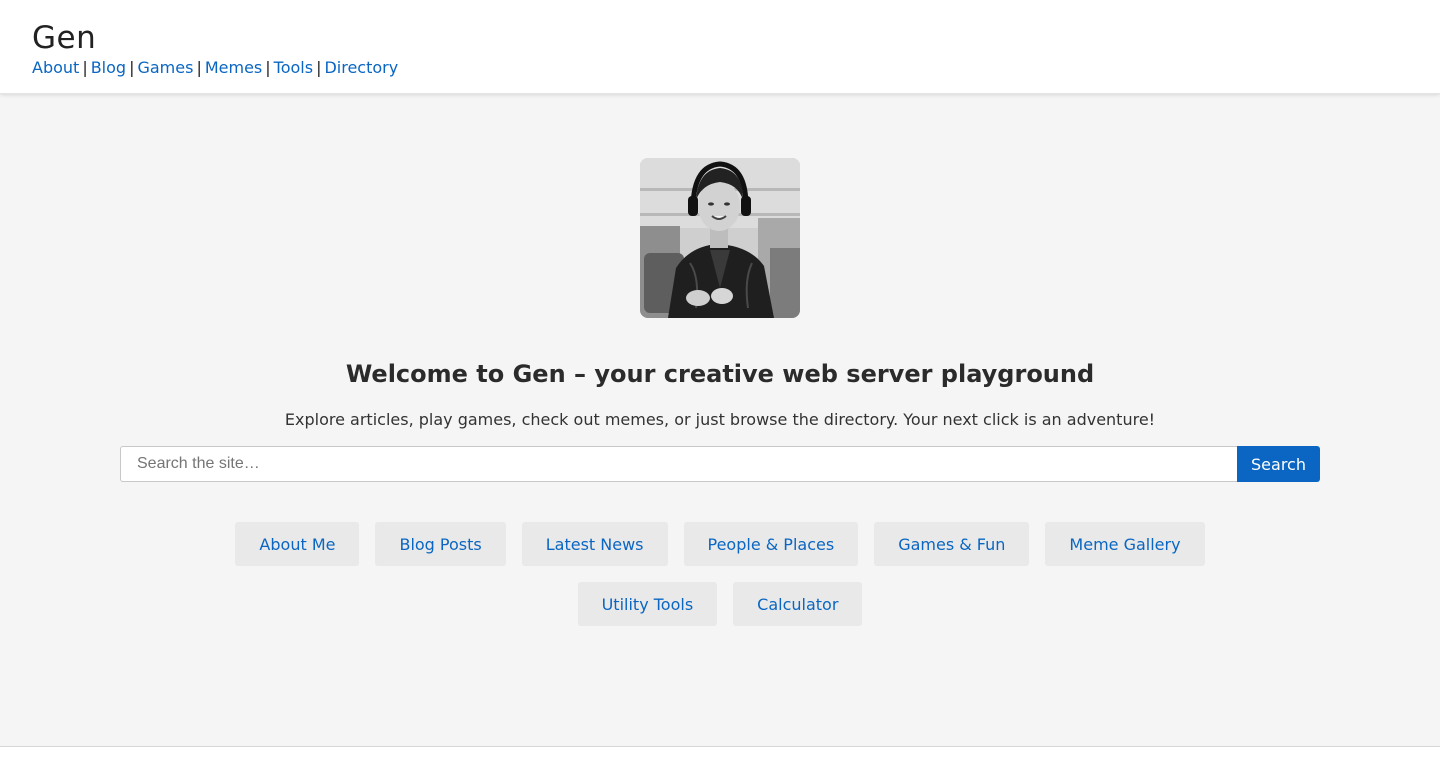  I want to click on quick-link-latest-news: Latest News, so click(594, 544).